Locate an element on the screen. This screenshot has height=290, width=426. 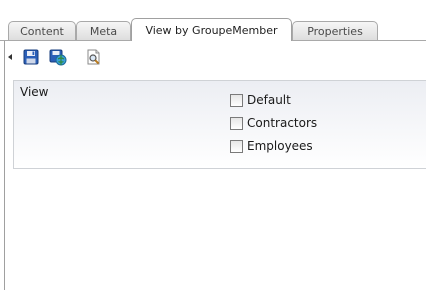
checkbox-employees is located at coordinates (236, 146).